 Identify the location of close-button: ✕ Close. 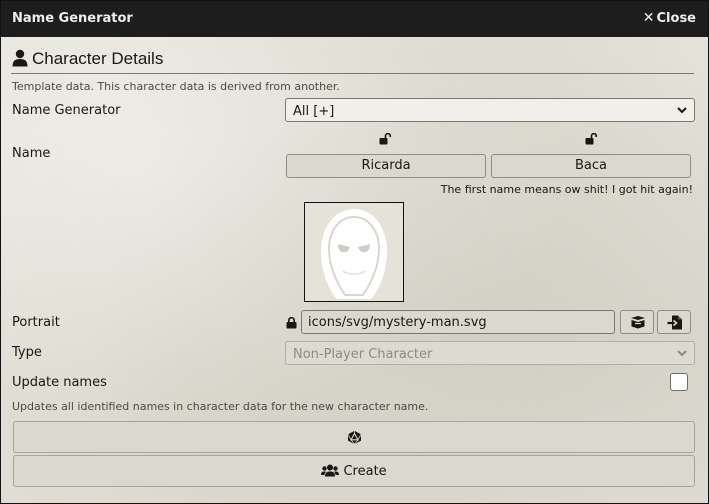
(669, 18).